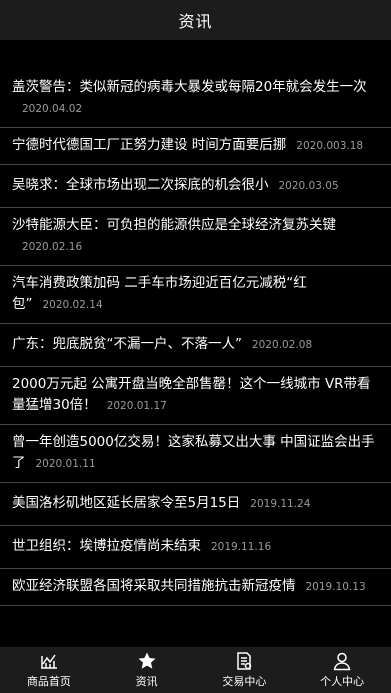  Describe the element at coordinates (195, 454) in the screenshot. I see `news-item: 曾一年创造5000亿交易！这家私募又出大事 中国证监会出手了 2020.01.11` at that location.